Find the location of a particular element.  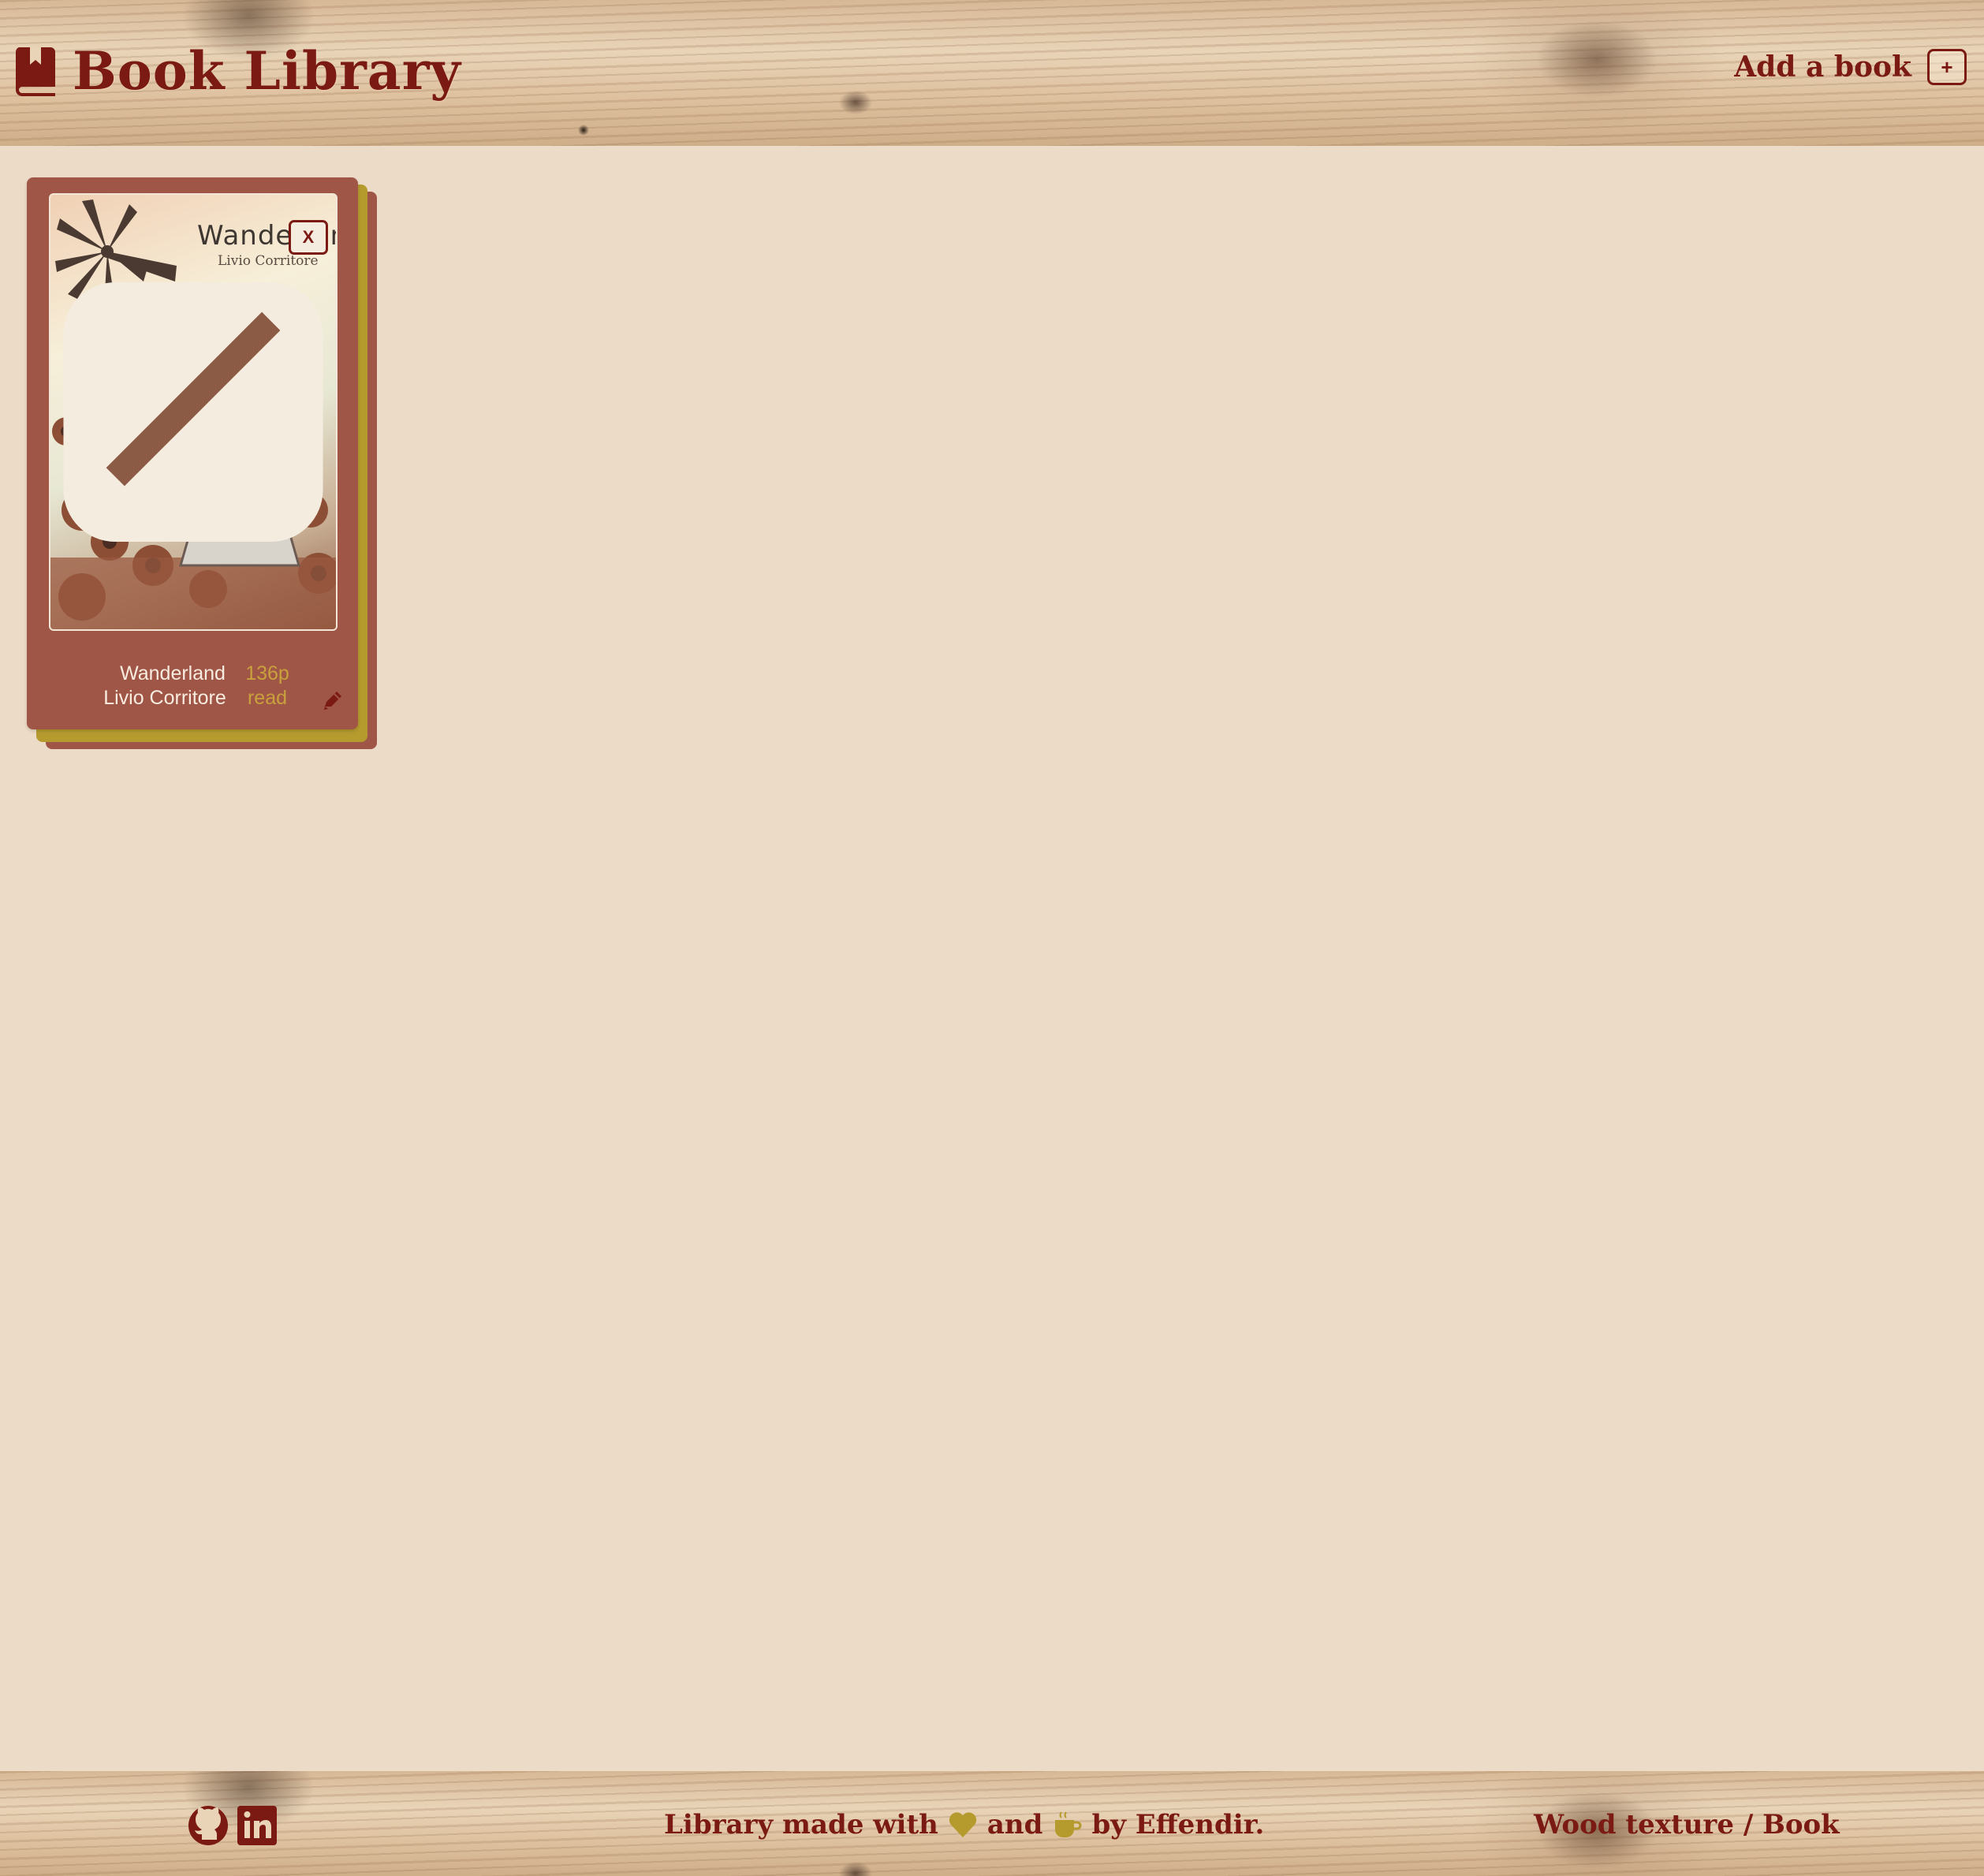

footer-credit-line: Library made with and by Effendir. is located at coordinates (964, 1825).